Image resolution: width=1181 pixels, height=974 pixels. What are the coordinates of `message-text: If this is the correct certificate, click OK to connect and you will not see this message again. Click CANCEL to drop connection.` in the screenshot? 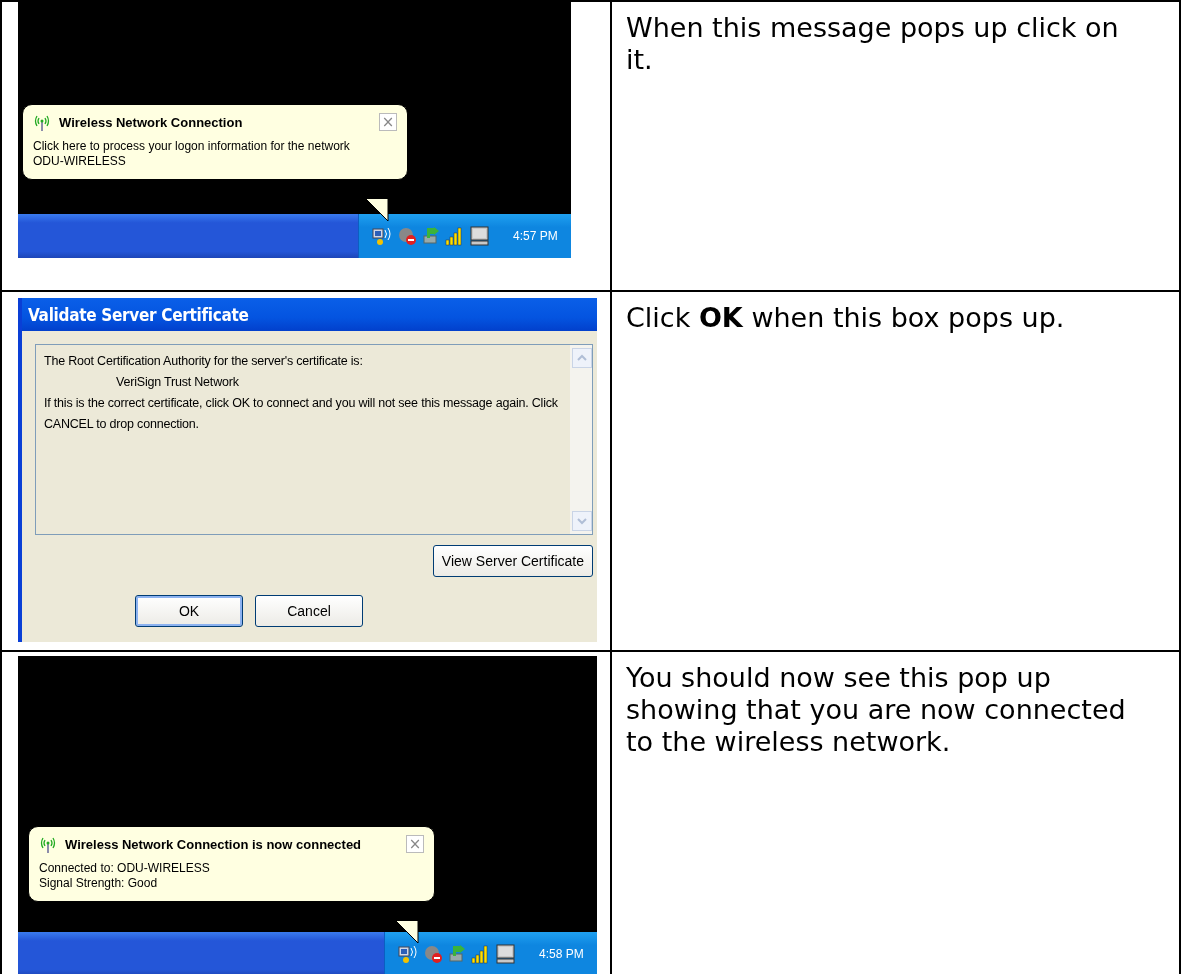 It's located at (301, 414).